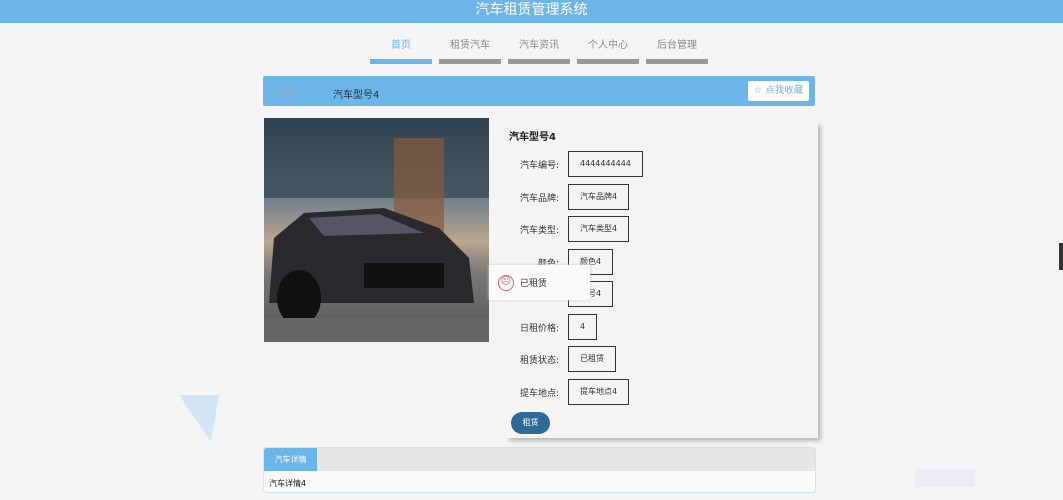  Describe the element at coordinates (539, 91) in the screenshot. I see `breadcrumb: 首页 / 汽车型号4 ☆ 点我收藏` at that location.